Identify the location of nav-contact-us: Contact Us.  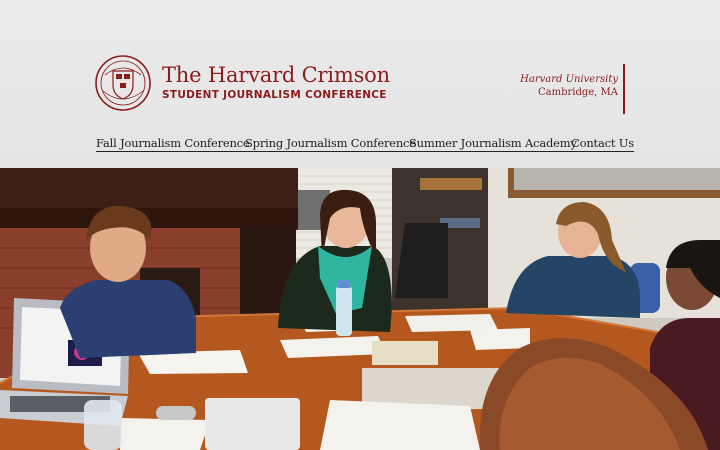
(602, 144).